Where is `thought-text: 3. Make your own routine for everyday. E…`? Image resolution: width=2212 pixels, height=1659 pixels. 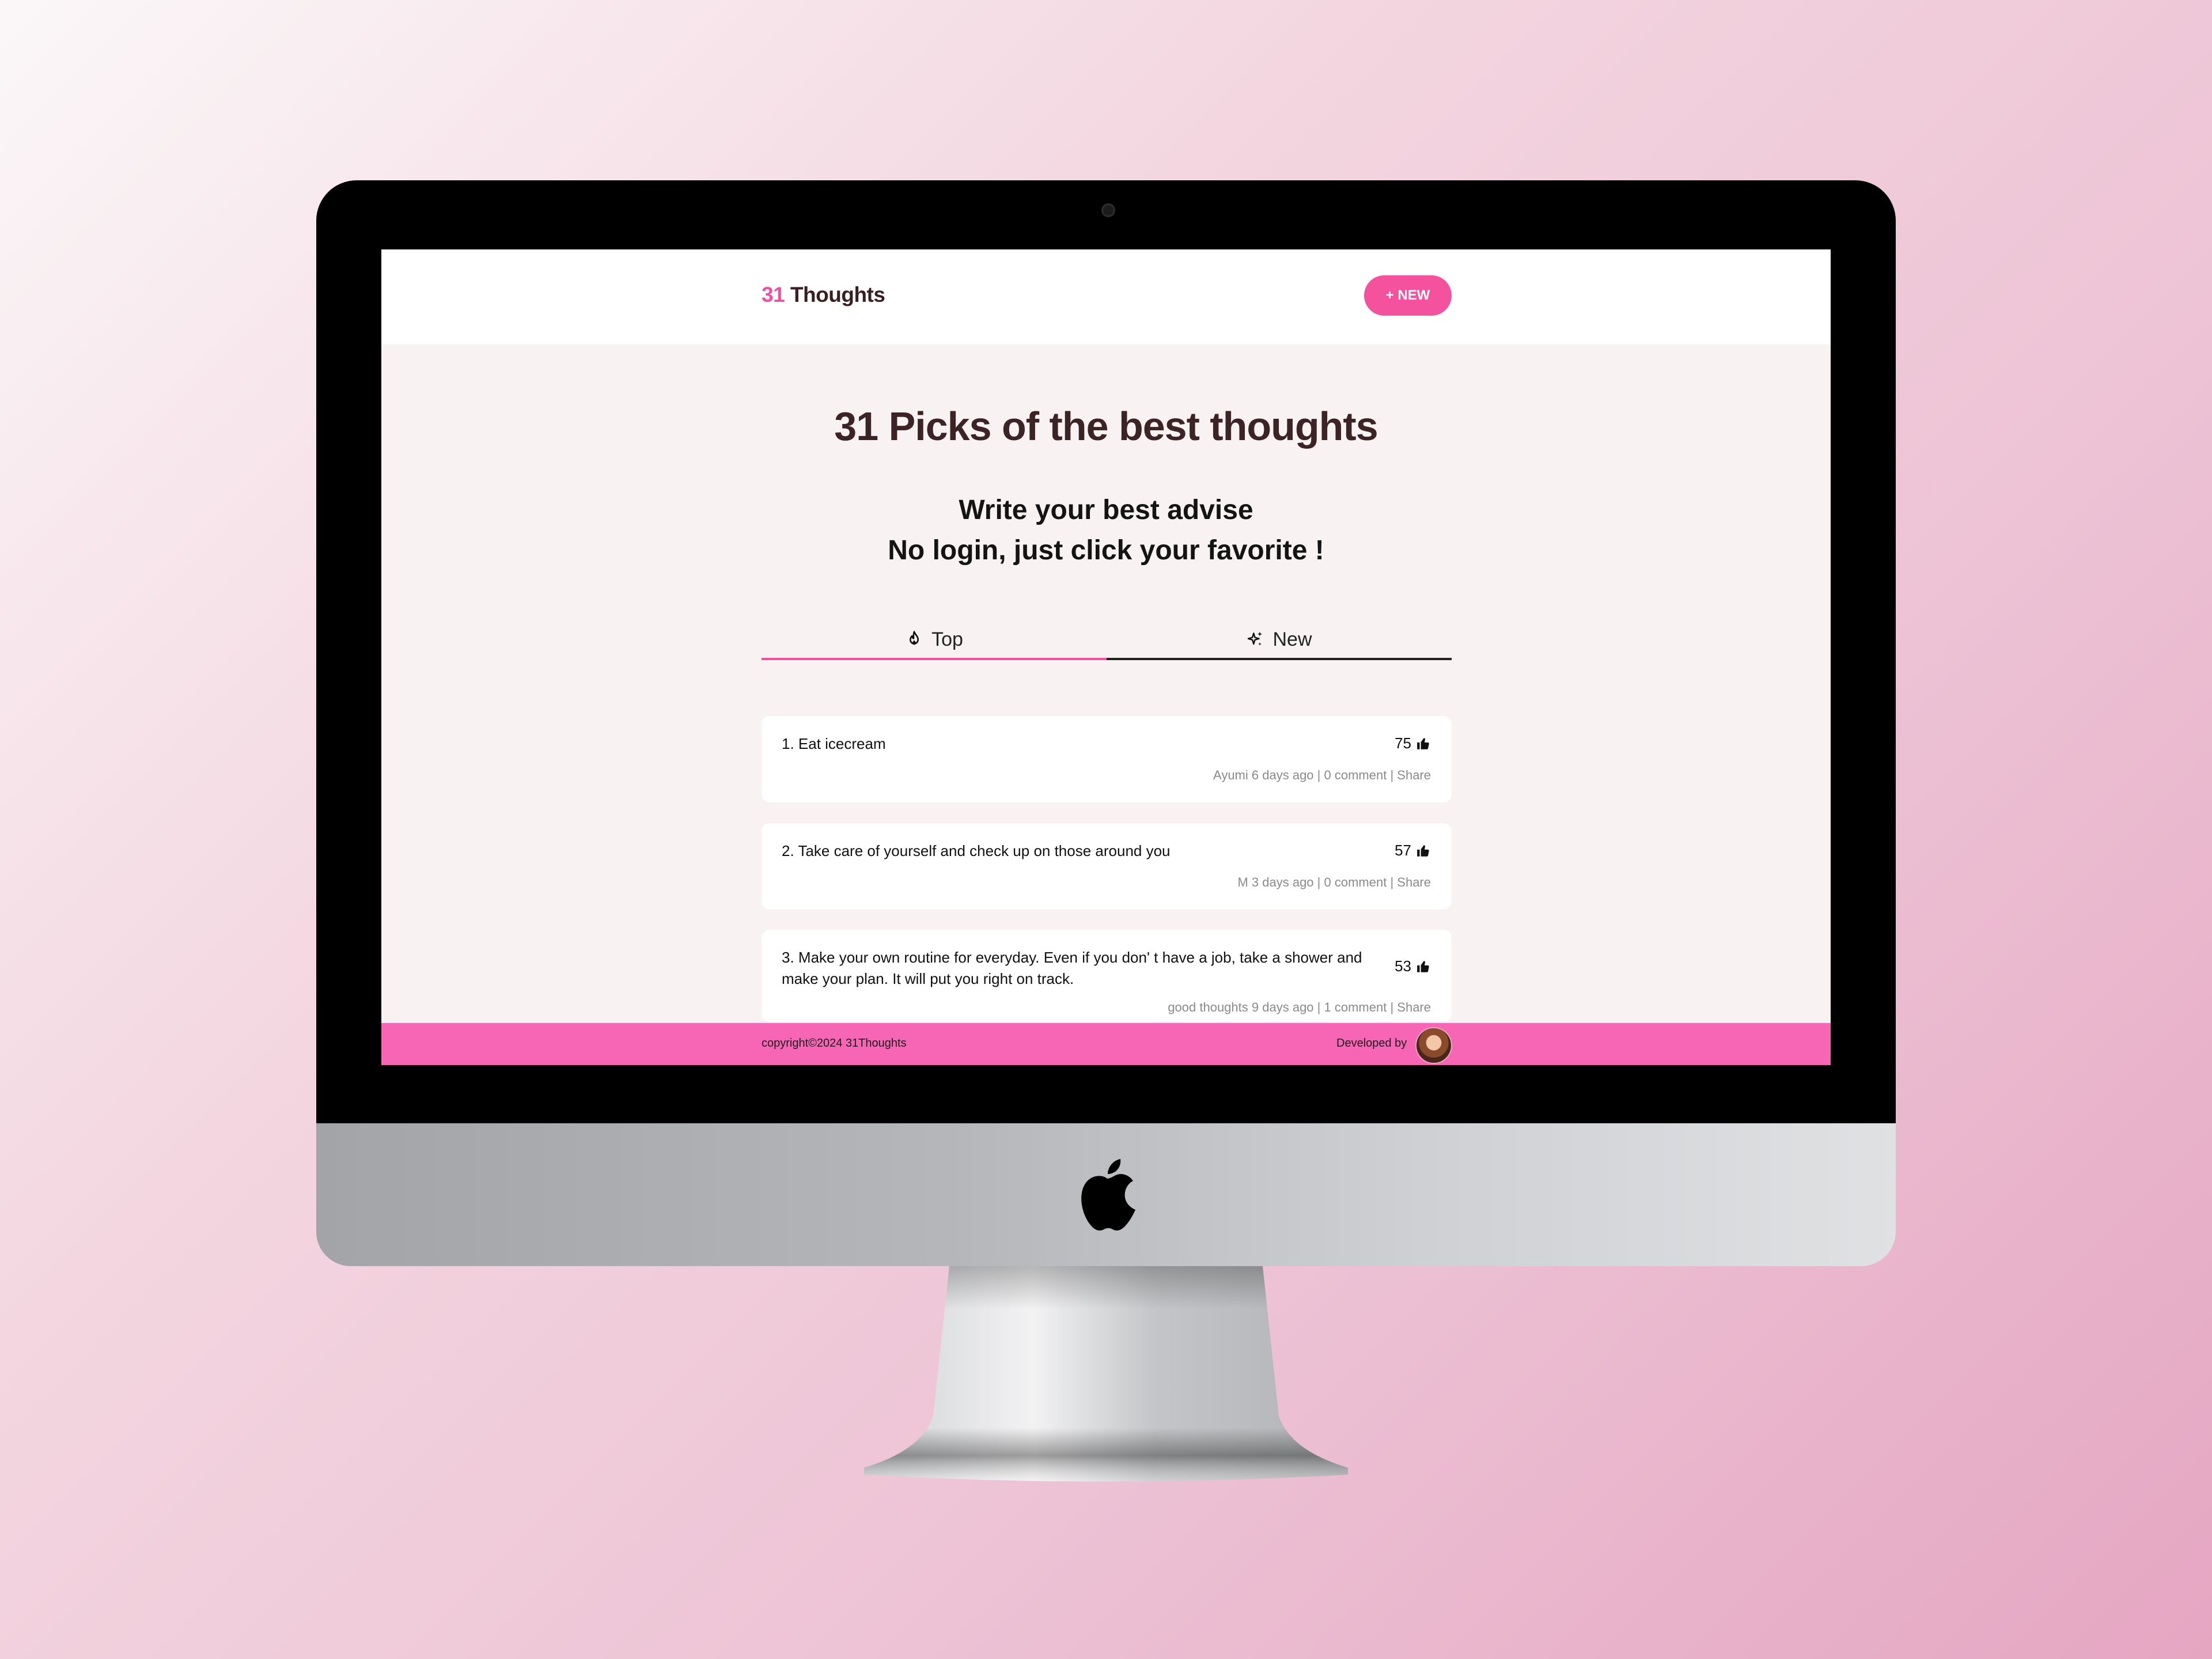
thought-text: 3. Make your own routine for everyday. E… is located at coordinates (1072, 968).